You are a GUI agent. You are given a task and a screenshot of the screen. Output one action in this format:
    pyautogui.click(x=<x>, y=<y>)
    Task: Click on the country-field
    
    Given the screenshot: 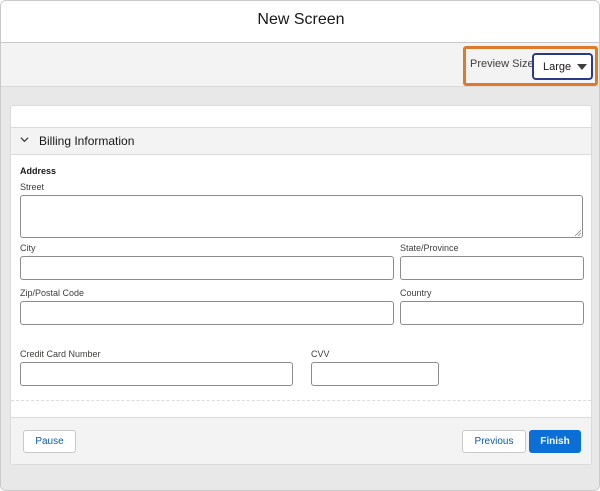 What is the action you would take?
    pyautogui.click(x=492, y=313)
    